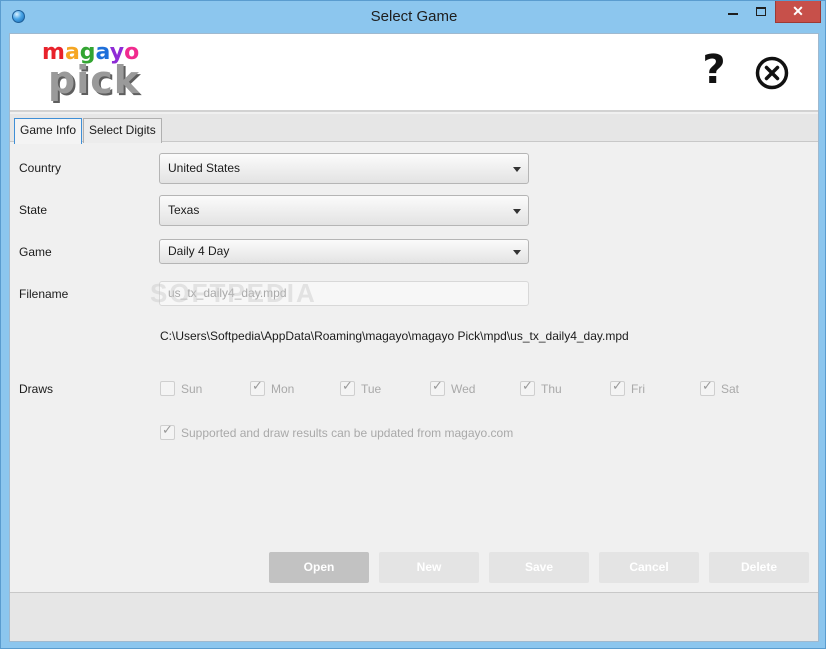 The image size is (826, 649). I want to click on state-value: Texas, so click(184, 210).